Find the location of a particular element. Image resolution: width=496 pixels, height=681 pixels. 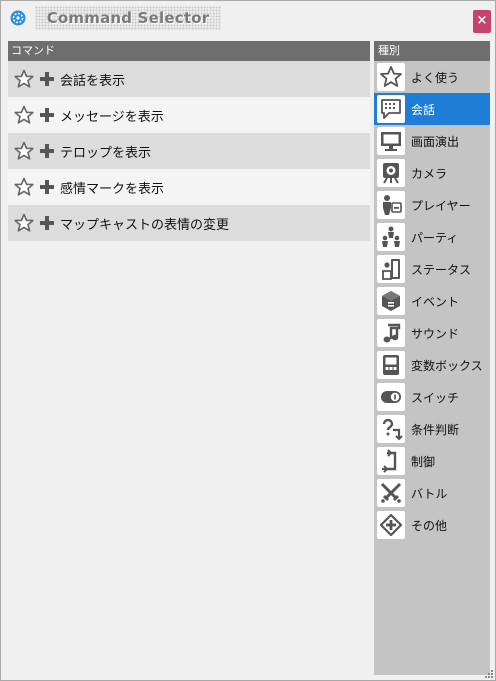

command-row: 感情マークを表示 is located at coordinates (189, 187).